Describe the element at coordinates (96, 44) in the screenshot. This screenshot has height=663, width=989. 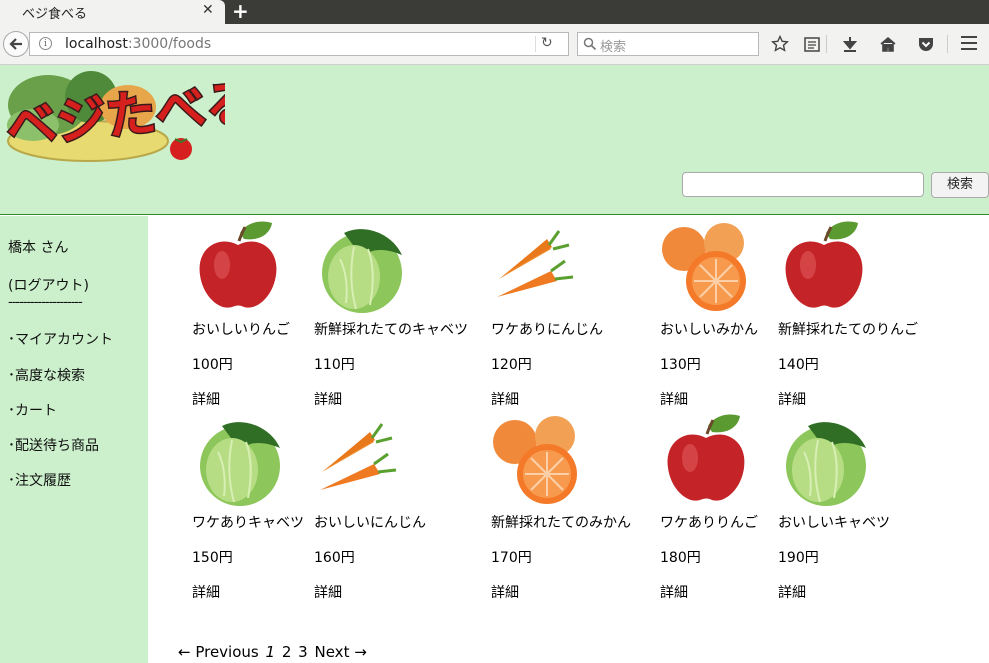
I see `url-host: localhost` at that location.